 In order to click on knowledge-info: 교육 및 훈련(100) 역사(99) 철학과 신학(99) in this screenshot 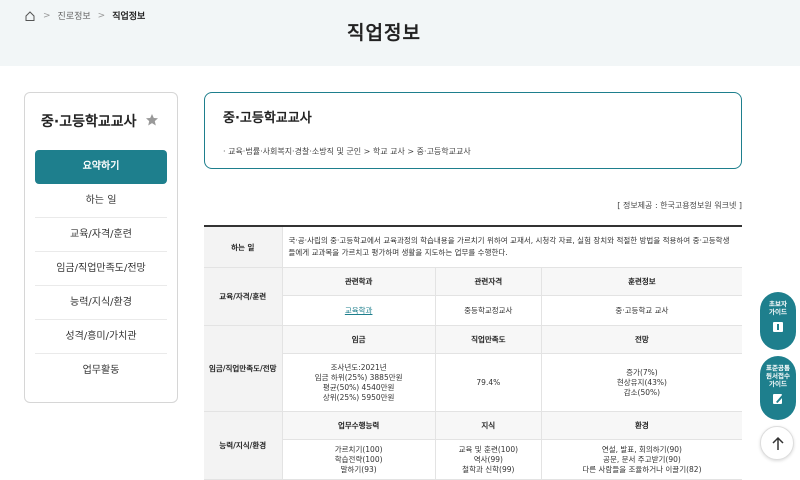, I will do `click(488, 459)`.